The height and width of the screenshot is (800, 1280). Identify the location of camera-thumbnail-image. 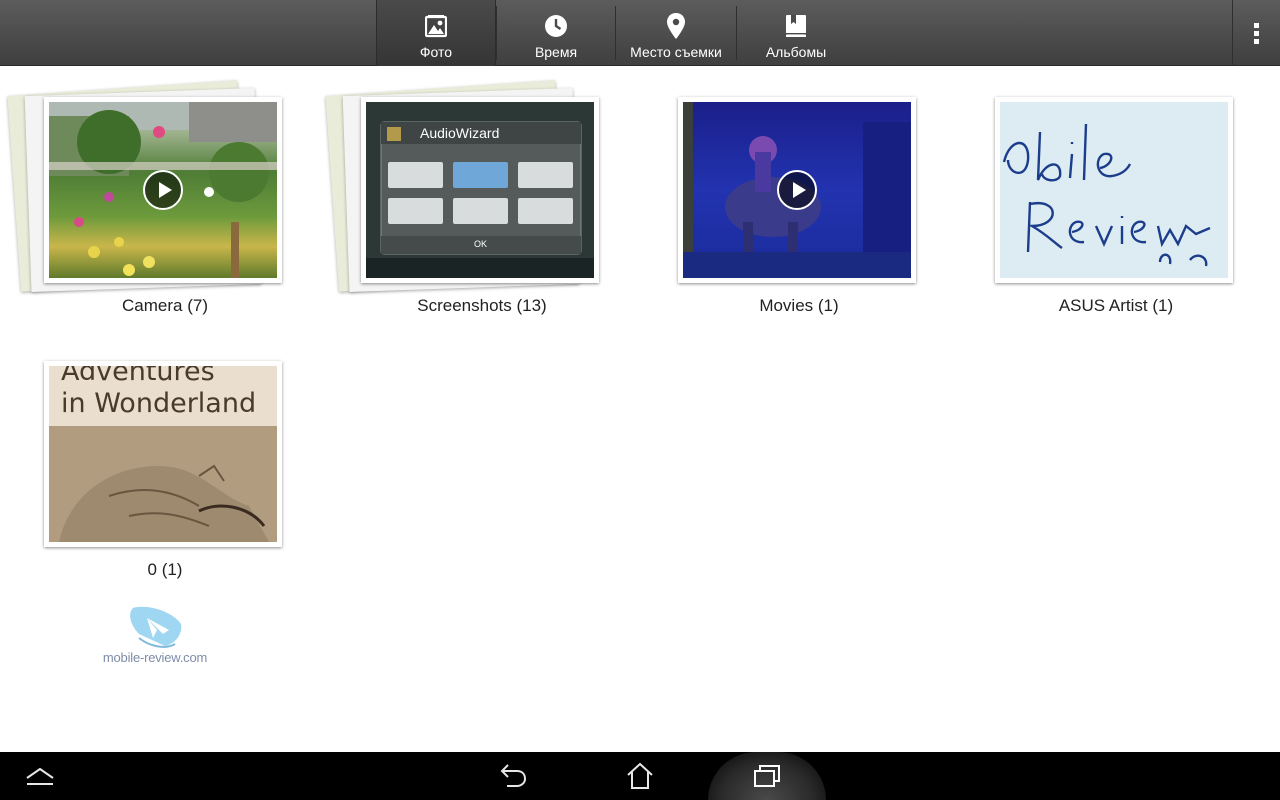
(163, 190).